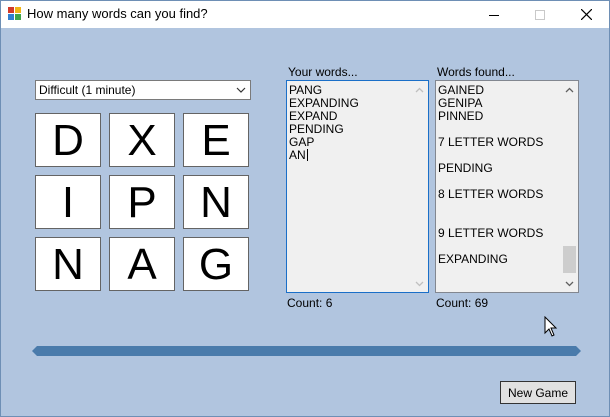 The width and height of the screenshot is (610, 417). I want to click on words-found-scrollbar, so click(569, 186).